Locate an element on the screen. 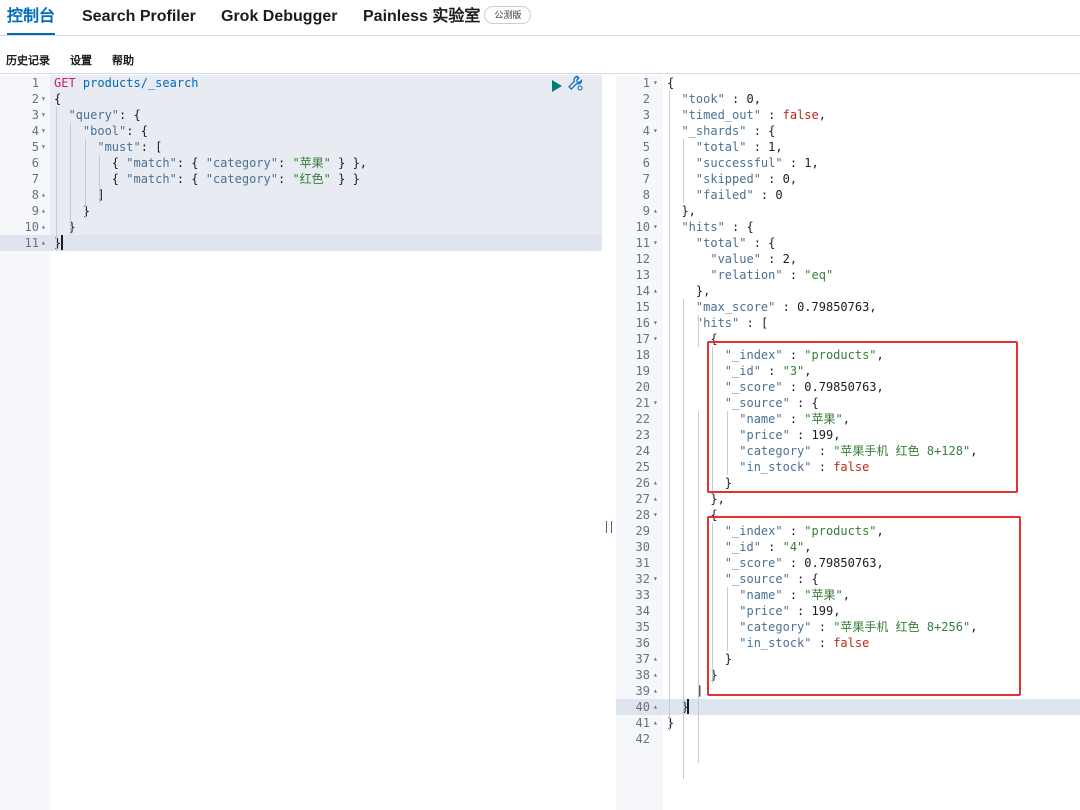 The height and width of the screenshot is (810, 1080). line-number: 11 is located at coordinates (642, 243).